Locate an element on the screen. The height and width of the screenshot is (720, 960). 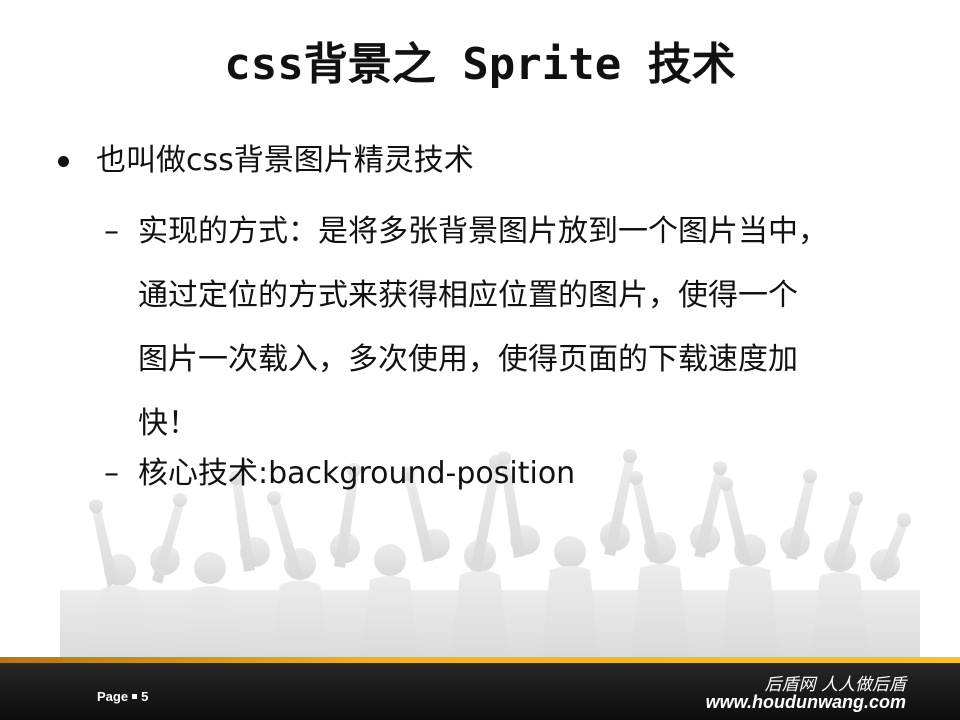
brand-url: www.houdunwang.com is located at coordinates (805, 702).